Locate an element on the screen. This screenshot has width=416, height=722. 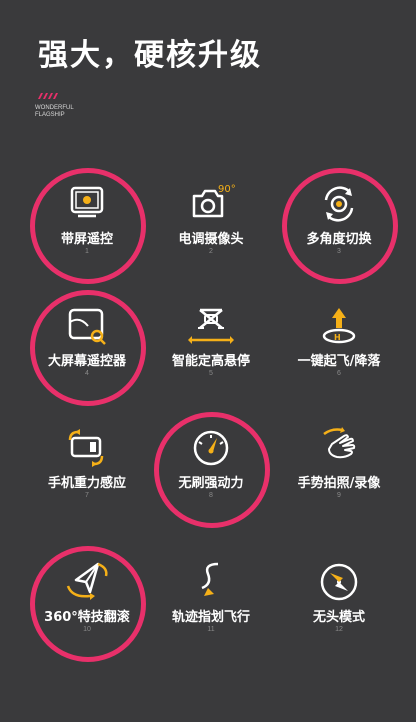
feature-brushless: 无刷强动力 8 is located at coordinates (211, 469).